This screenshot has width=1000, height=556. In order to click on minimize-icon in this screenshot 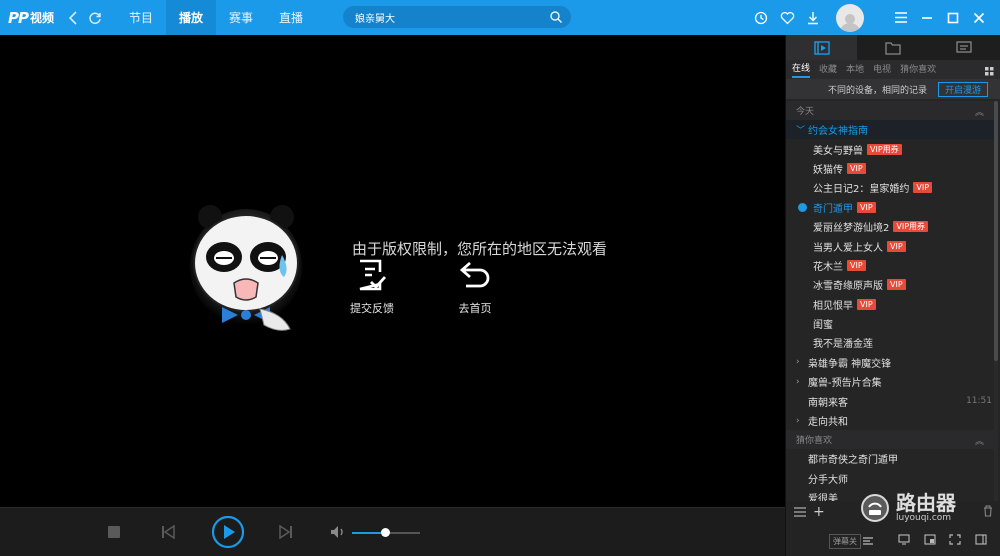, I will do `click(927, 17)`.